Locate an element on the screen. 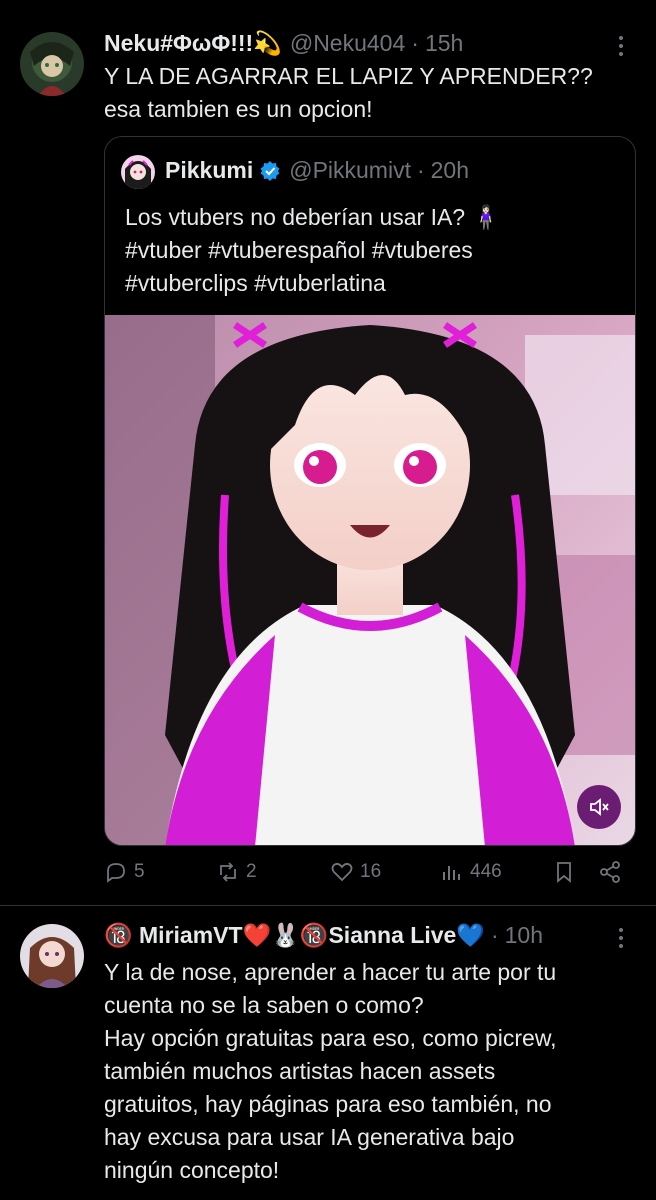 This screenshot has height=1200, width=656. user-handle: @Neku404 is located at coordinates (347, 43).